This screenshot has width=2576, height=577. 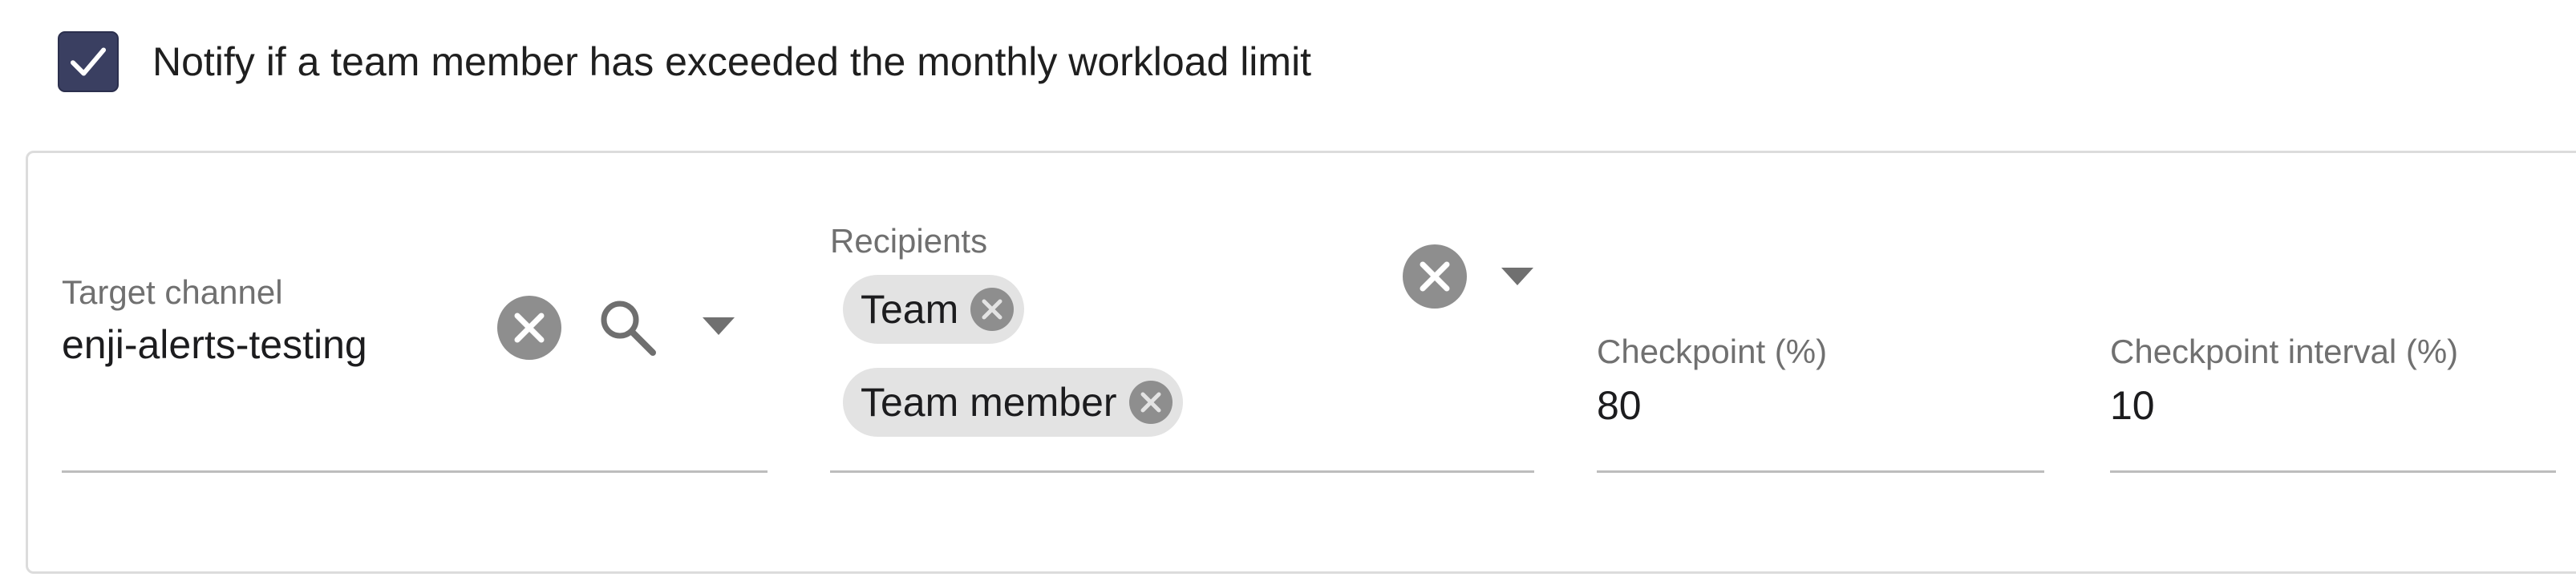 What do you see at coordinates (2132, 405) in the screenshot?
I see `checkpoint-interval-value: 10` at bounding box center [2132, 405].